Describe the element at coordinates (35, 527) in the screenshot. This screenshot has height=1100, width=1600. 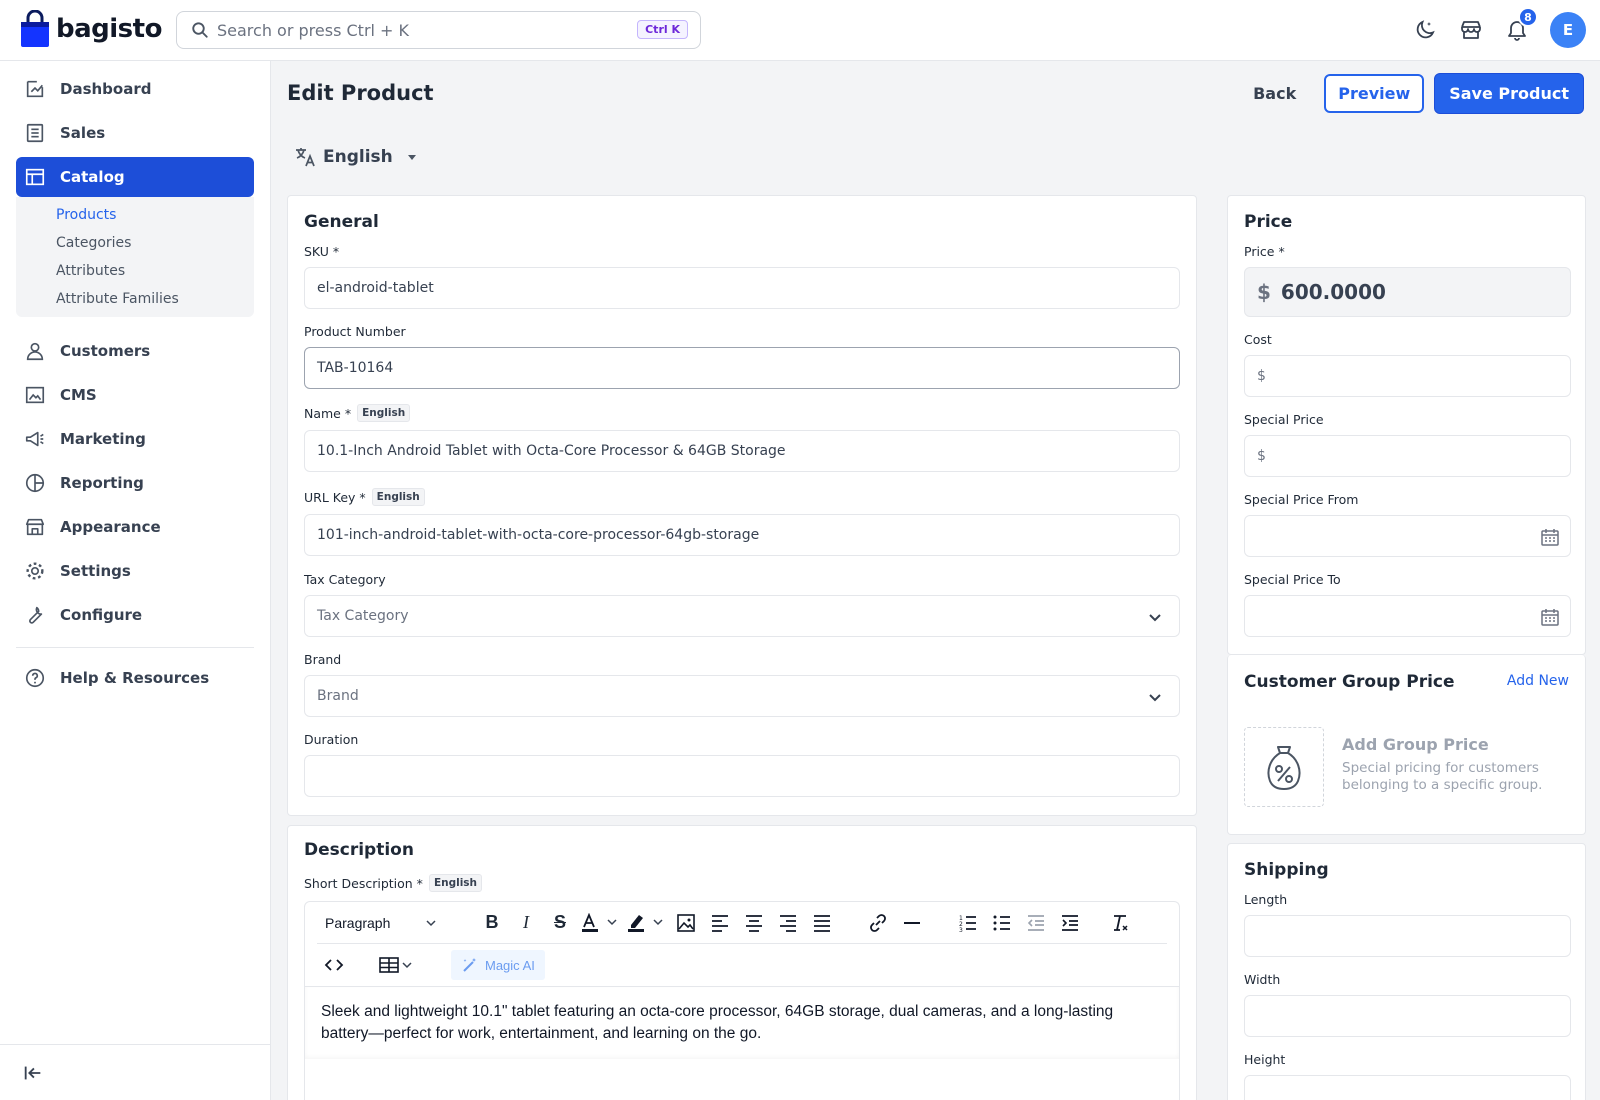
I see `appearance-icon` at that location.